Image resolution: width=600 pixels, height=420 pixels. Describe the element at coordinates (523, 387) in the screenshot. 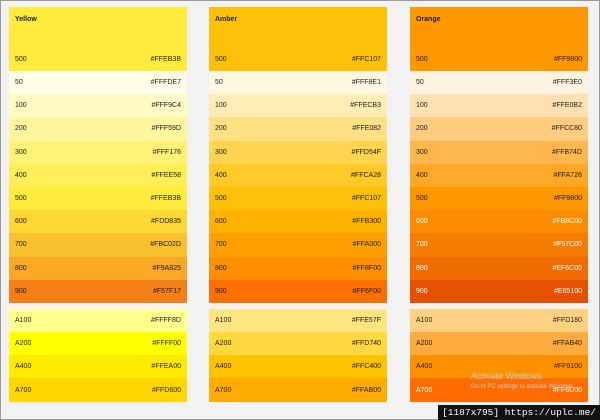

I see `watermark-subtitle: Go to PC settings to activate Windows.` at that location.